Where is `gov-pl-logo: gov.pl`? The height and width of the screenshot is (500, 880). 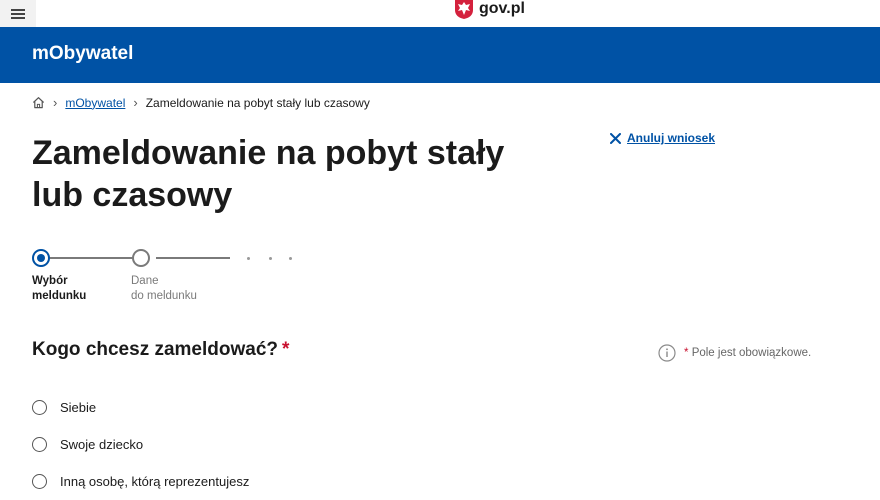 gov-pl-logo: gov.pl is located at coordinates (489, 10).